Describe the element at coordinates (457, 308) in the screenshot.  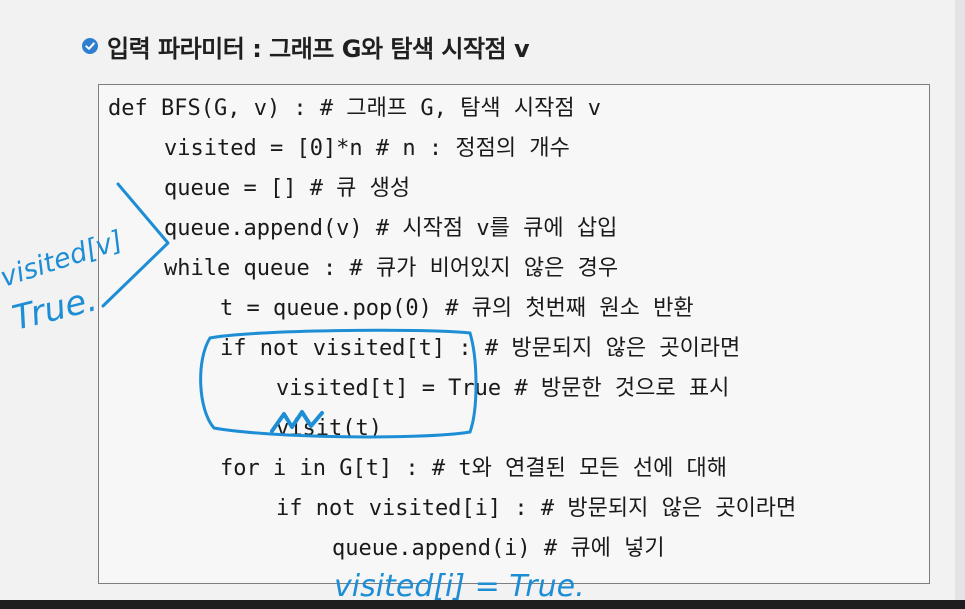
I see `code-line: t = queue.pop(0) # 큐의 첫번째 원소 반환` at that location.